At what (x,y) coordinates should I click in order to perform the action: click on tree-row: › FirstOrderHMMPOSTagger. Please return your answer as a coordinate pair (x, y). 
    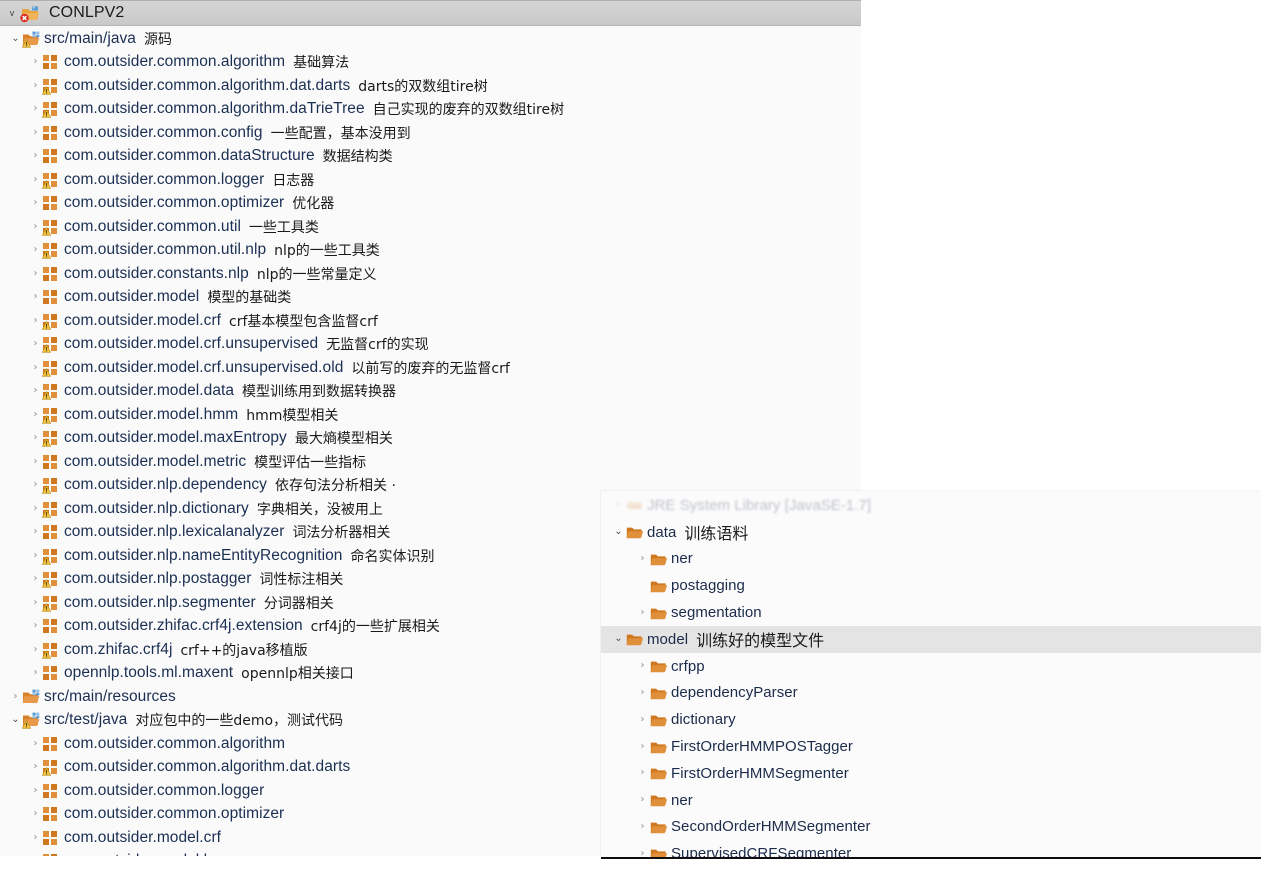
    Looking at the image, I should click on (931, 746).